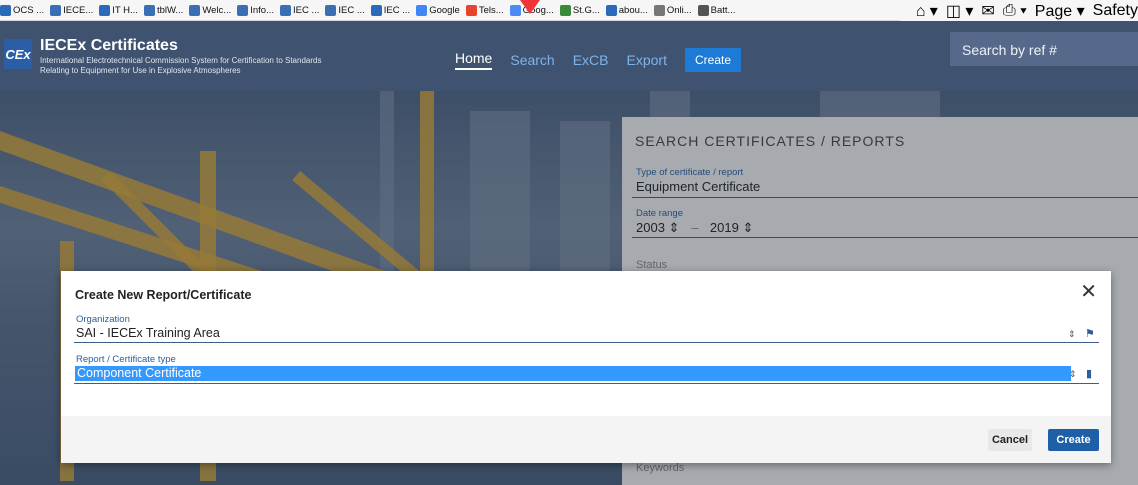  I want to click on close-icon: ✕, so click(1088, 292).